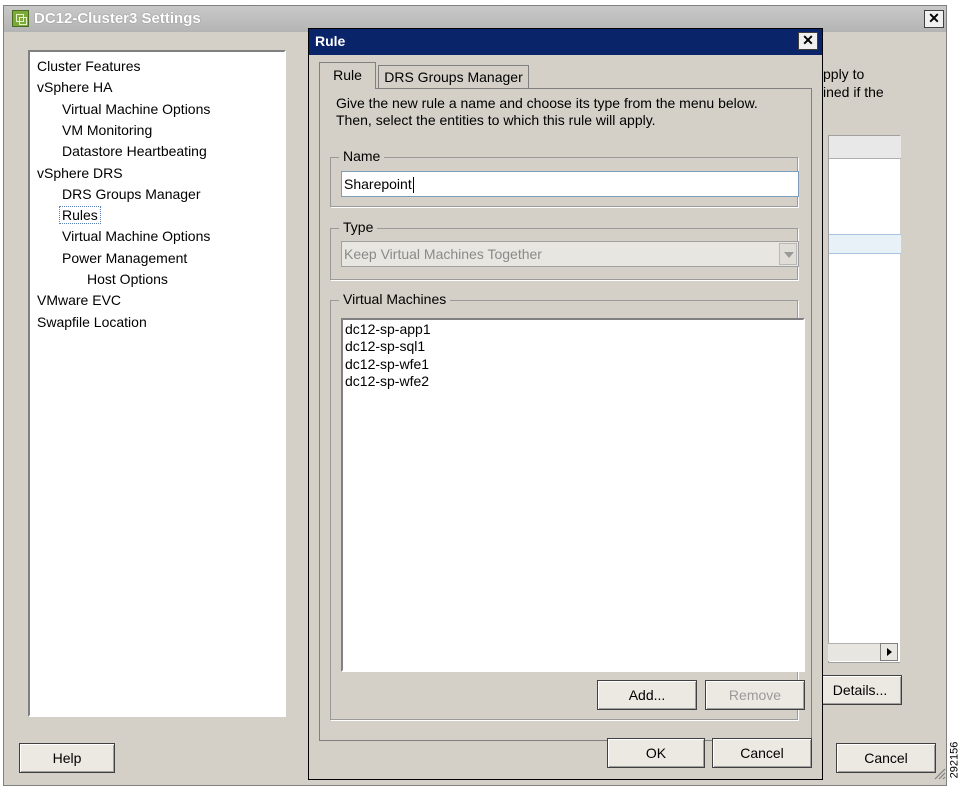 Image resolution: width=973 pixels, height=791 pixels. Describe the element at coordinates (939, 773) in the screenshot. I see `resize-grip-icon` at that location.